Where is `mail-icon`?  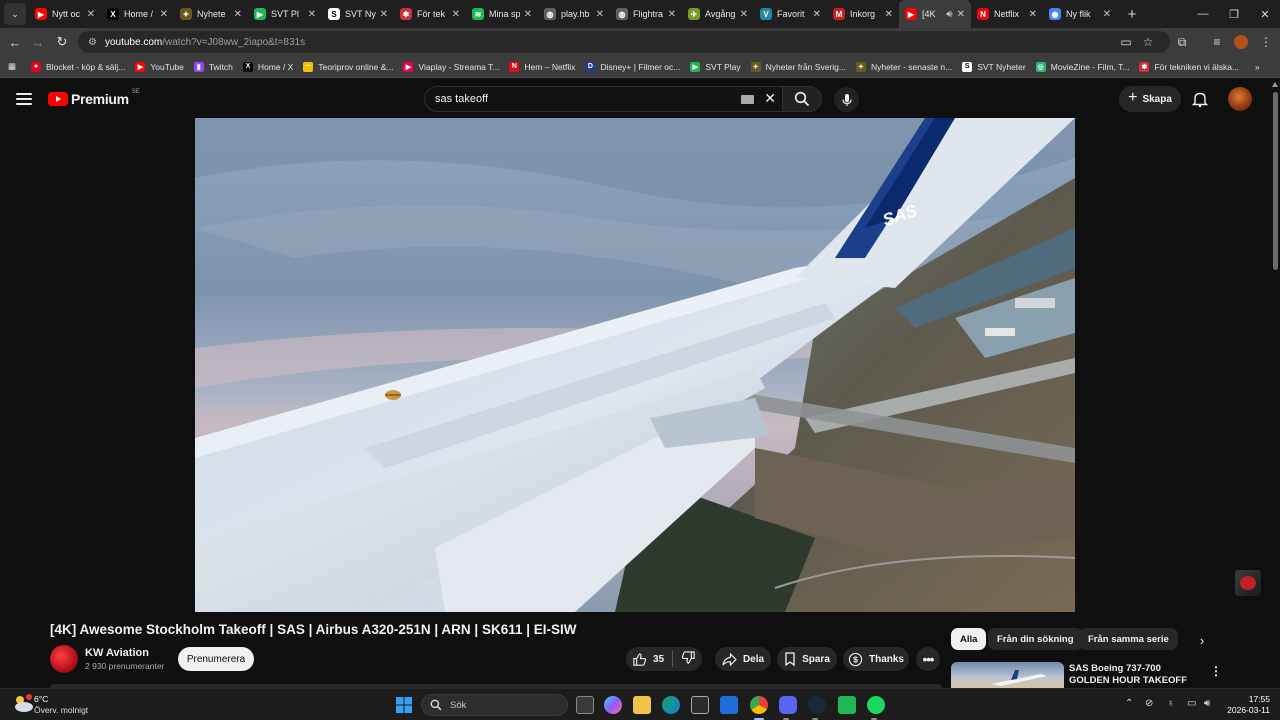
mail-icon is located at coordinates (729, 705).